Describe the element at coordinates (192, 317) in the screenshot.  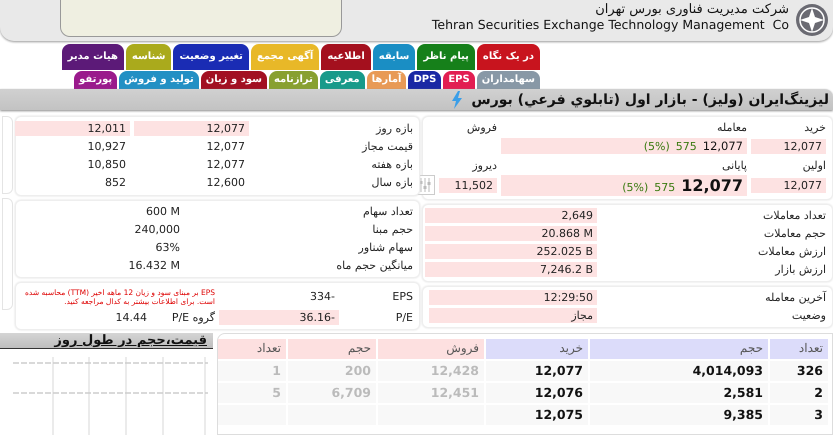
I see `group-pe-label: گروه P/E` at that location.